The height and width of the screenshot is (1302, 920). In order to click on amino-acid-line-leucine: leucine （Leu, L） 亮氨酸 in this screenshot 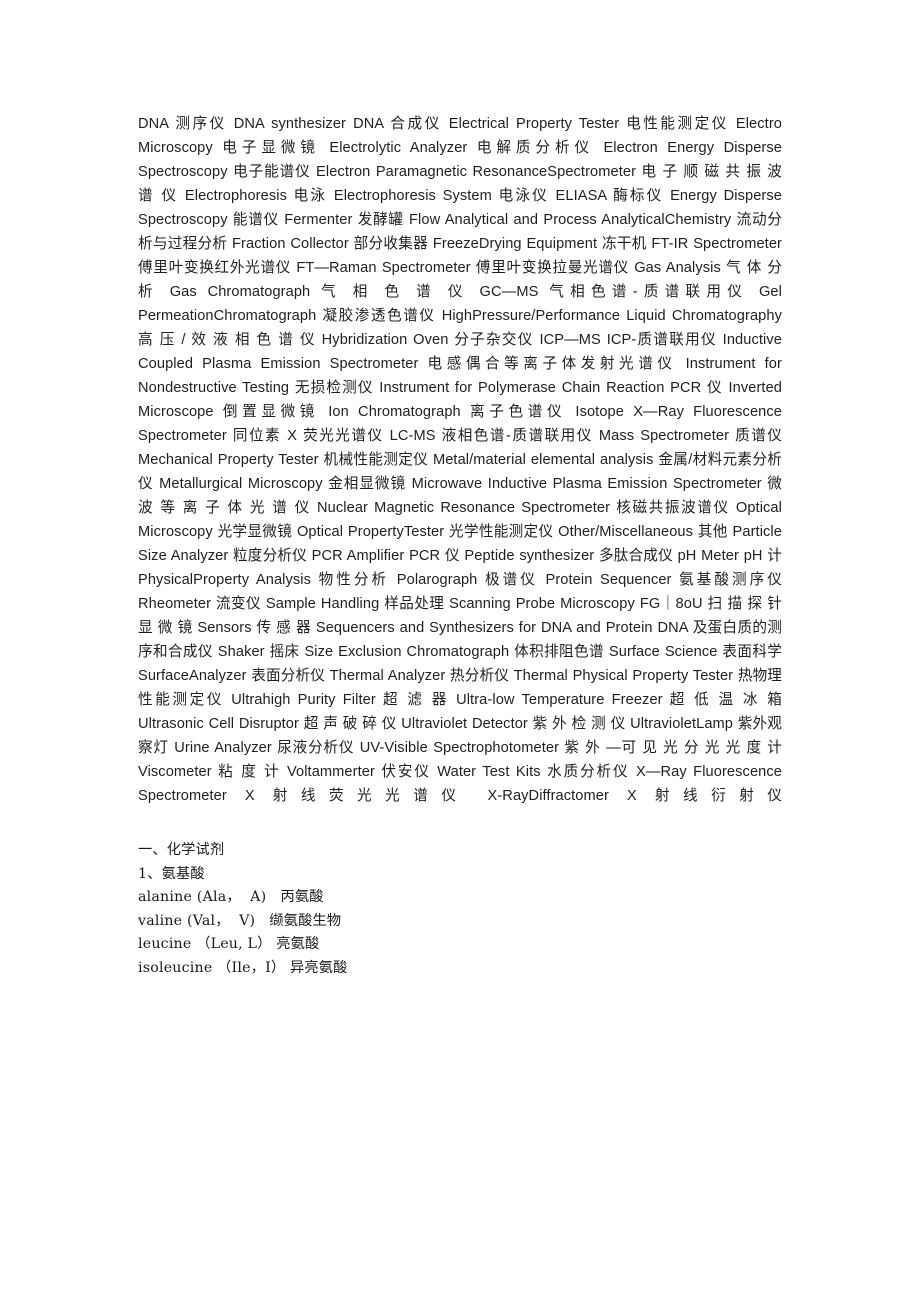, I will do `click(229, 944)`.